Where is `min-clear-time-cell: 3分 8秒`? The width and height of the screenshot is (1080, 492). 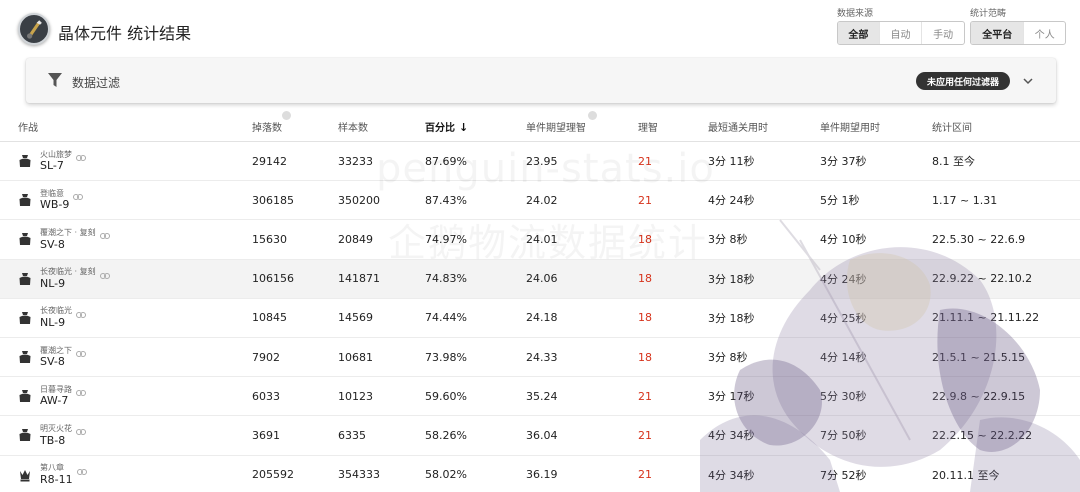
min-clear-time-cell: 3分 8秒 is located at coordinates (728, 358).